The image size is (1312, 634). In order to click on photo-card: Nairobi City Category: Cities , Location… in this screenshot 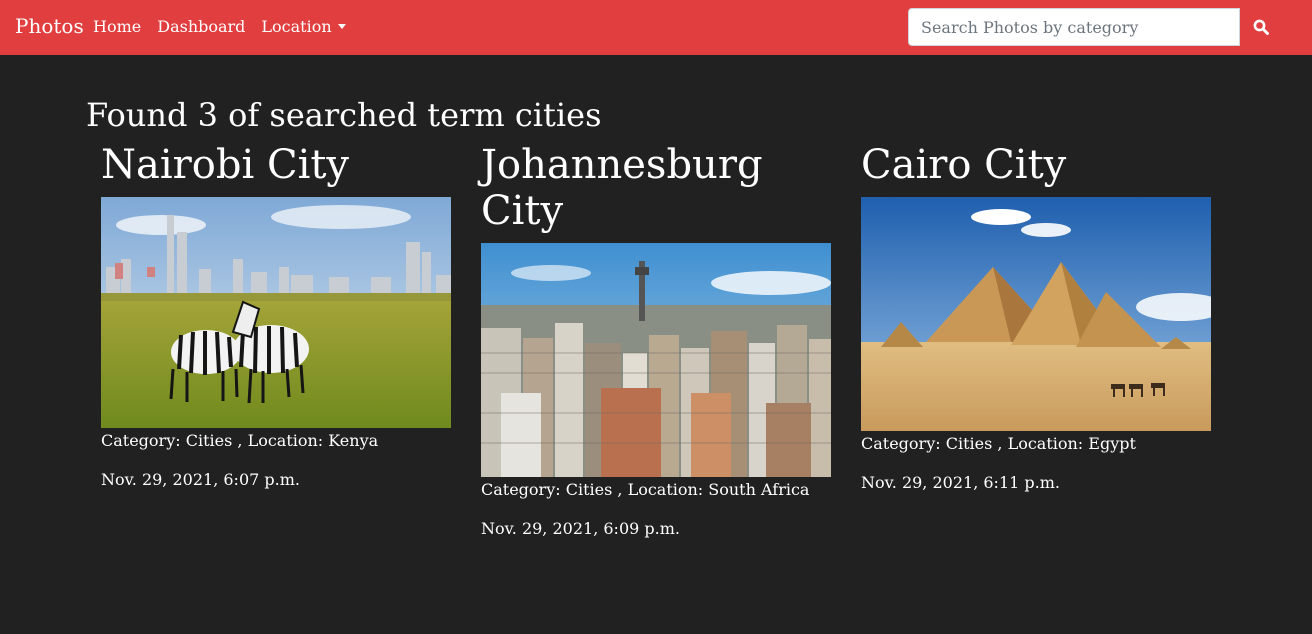, I will do `click(276, 315)`.